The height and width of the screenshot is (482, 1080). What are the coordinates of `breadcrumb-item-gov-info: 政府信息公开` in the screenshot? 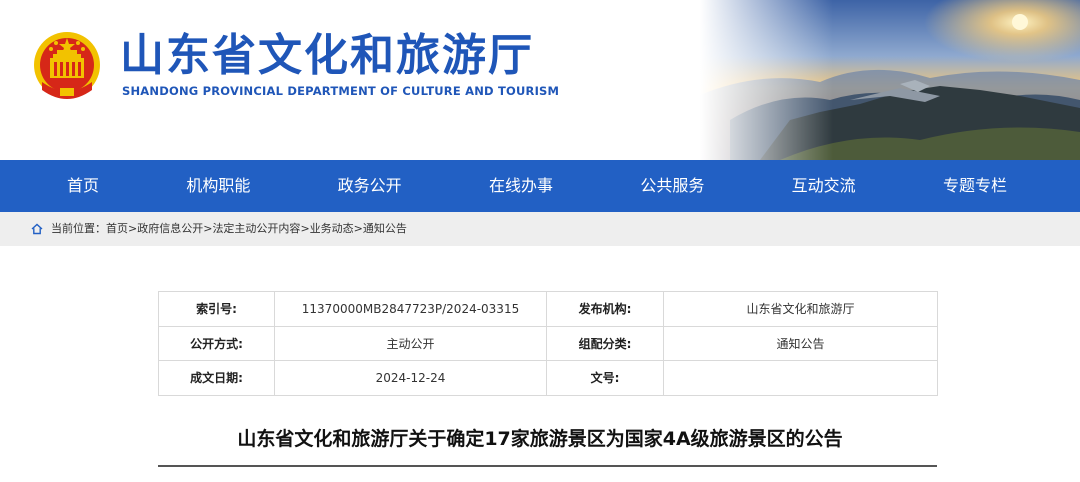 It's located at (170, 228).